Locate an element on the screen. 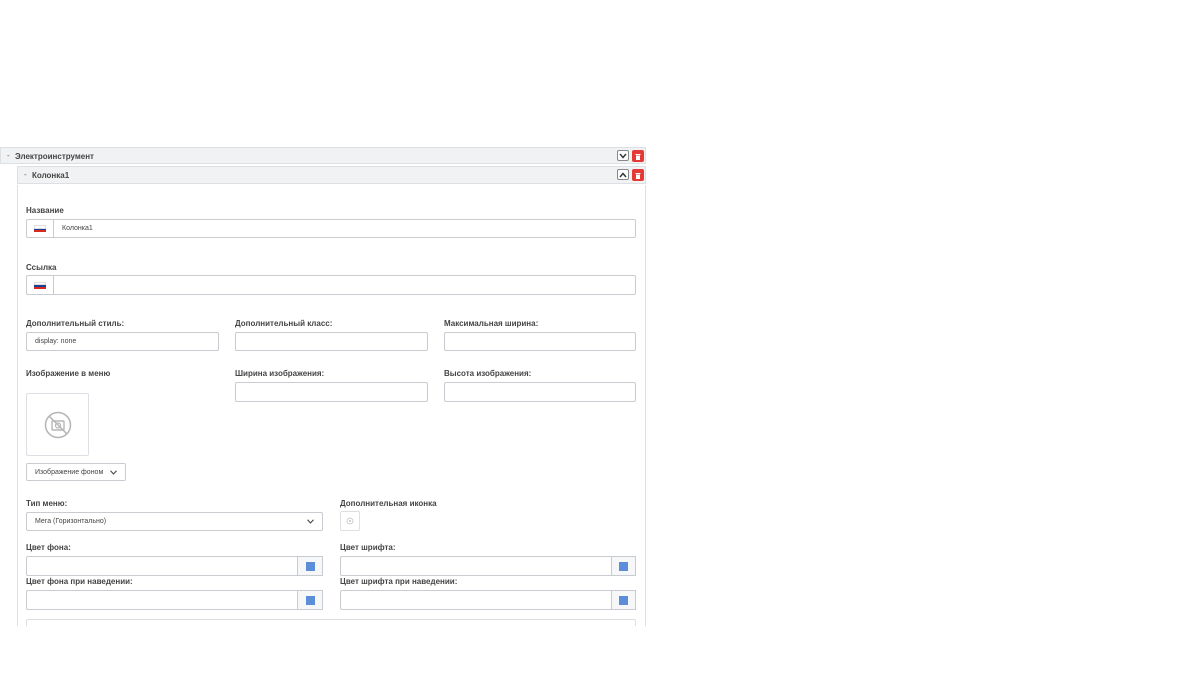  outer-item-toggle: - is located at coordinates (8, 155).